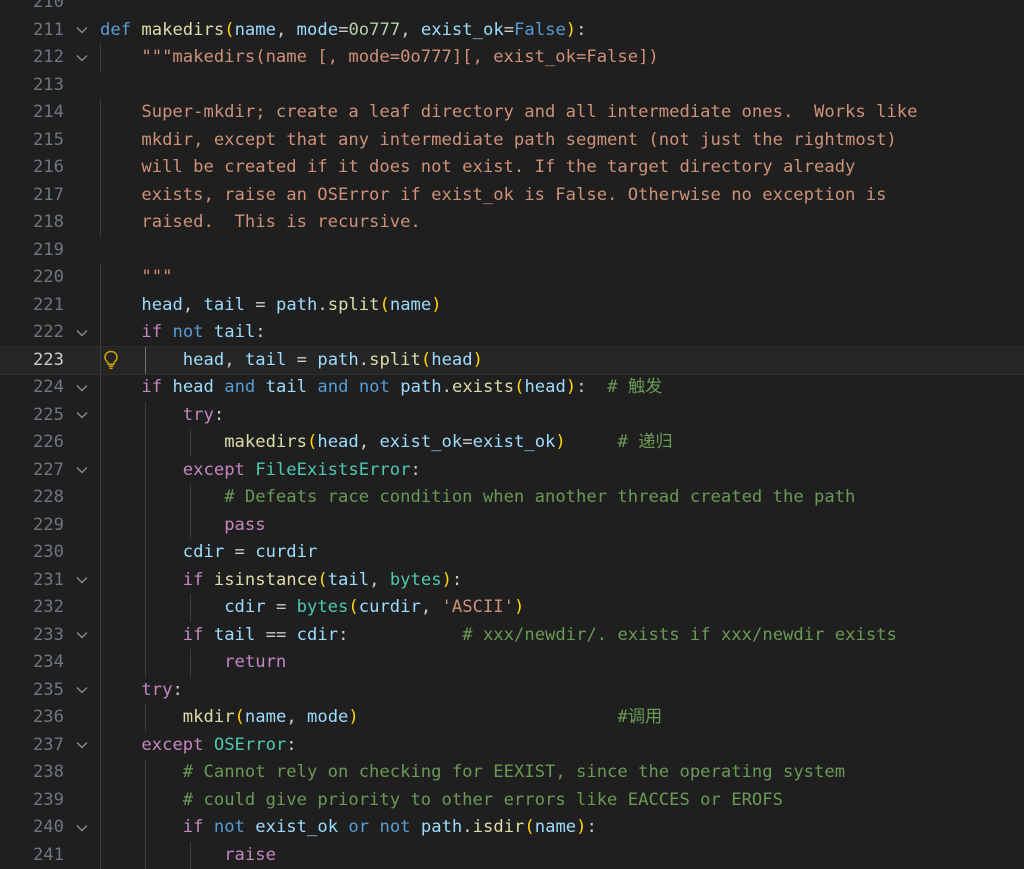 The height and width of the screenshot is (869, 1024). What do you see at coordinates (260, 222) in the screenshot?
I see `code-text: raised. This is recursive.` at bounding box center [260, 222].